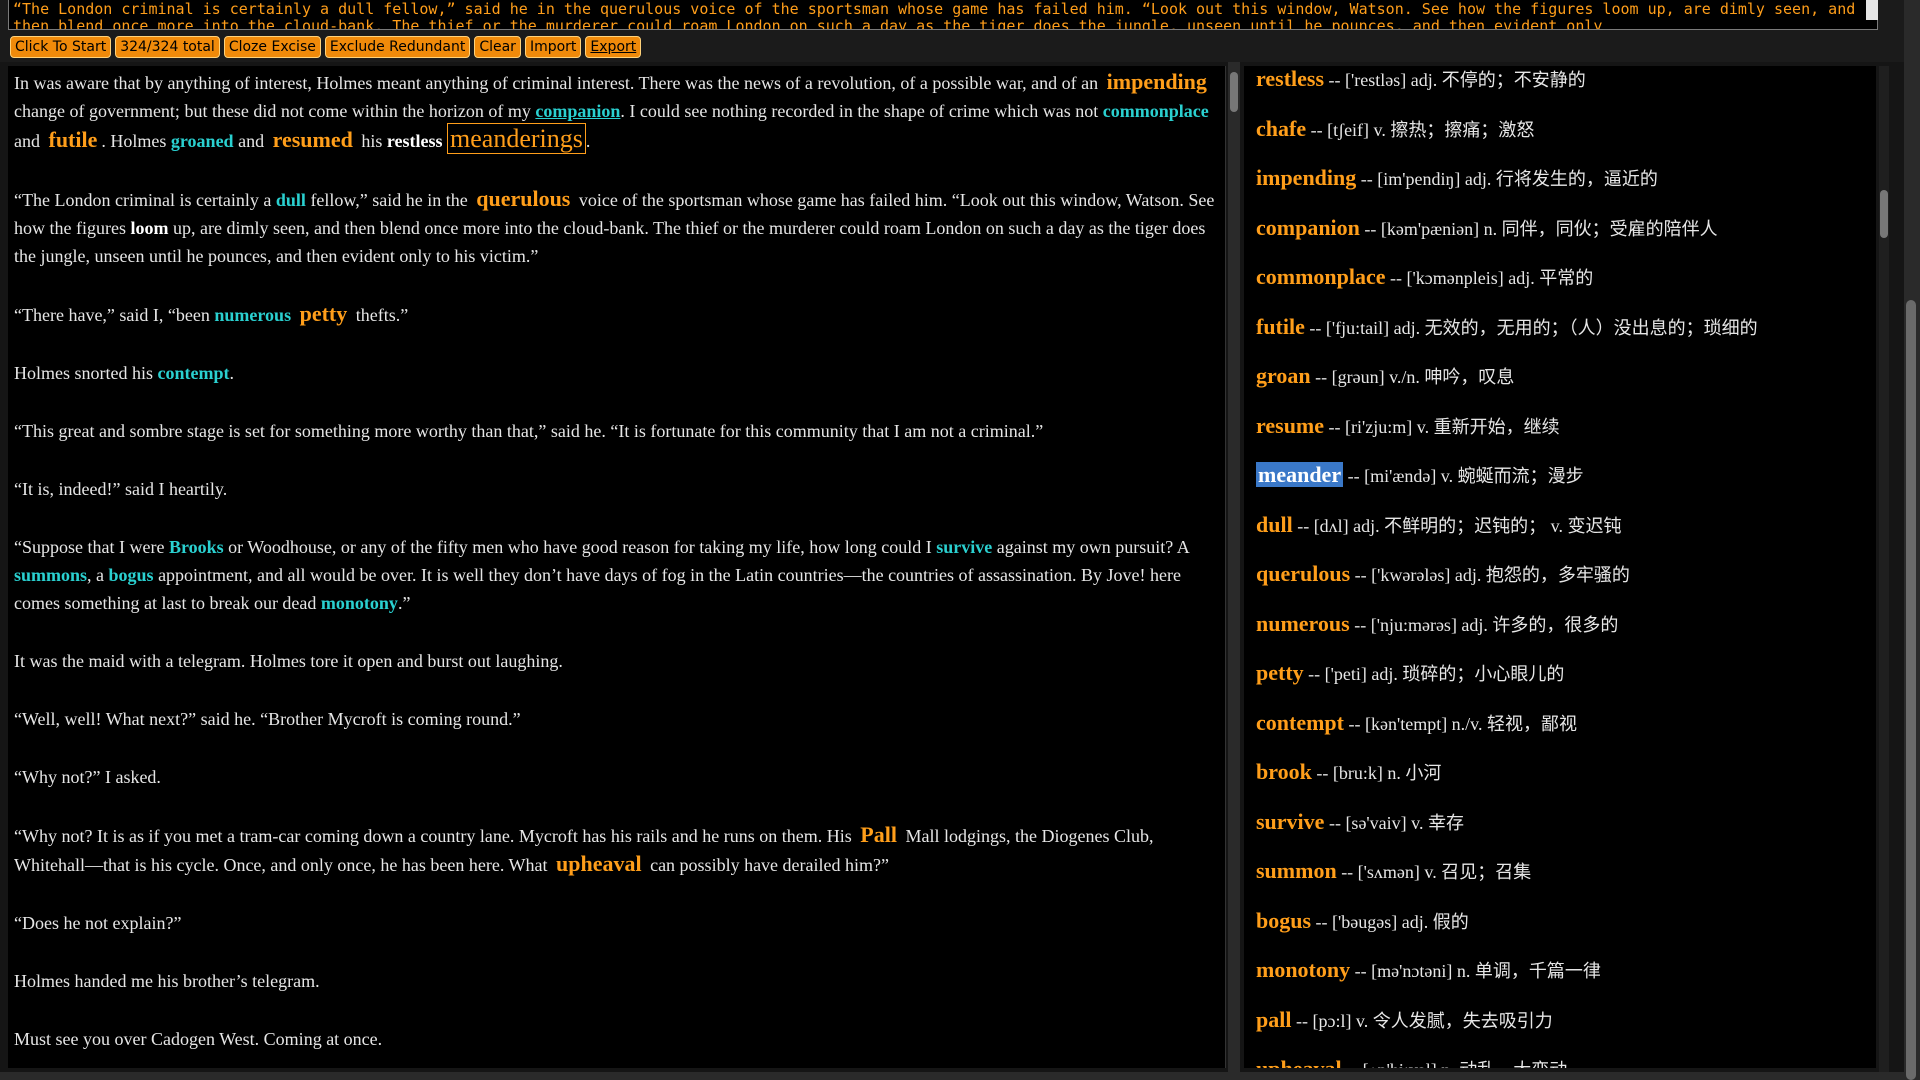  What do you see at coordinates (196, 547) in the screenshot?
I see `vocab-word: Brooks` at bounding box center [196, 547].